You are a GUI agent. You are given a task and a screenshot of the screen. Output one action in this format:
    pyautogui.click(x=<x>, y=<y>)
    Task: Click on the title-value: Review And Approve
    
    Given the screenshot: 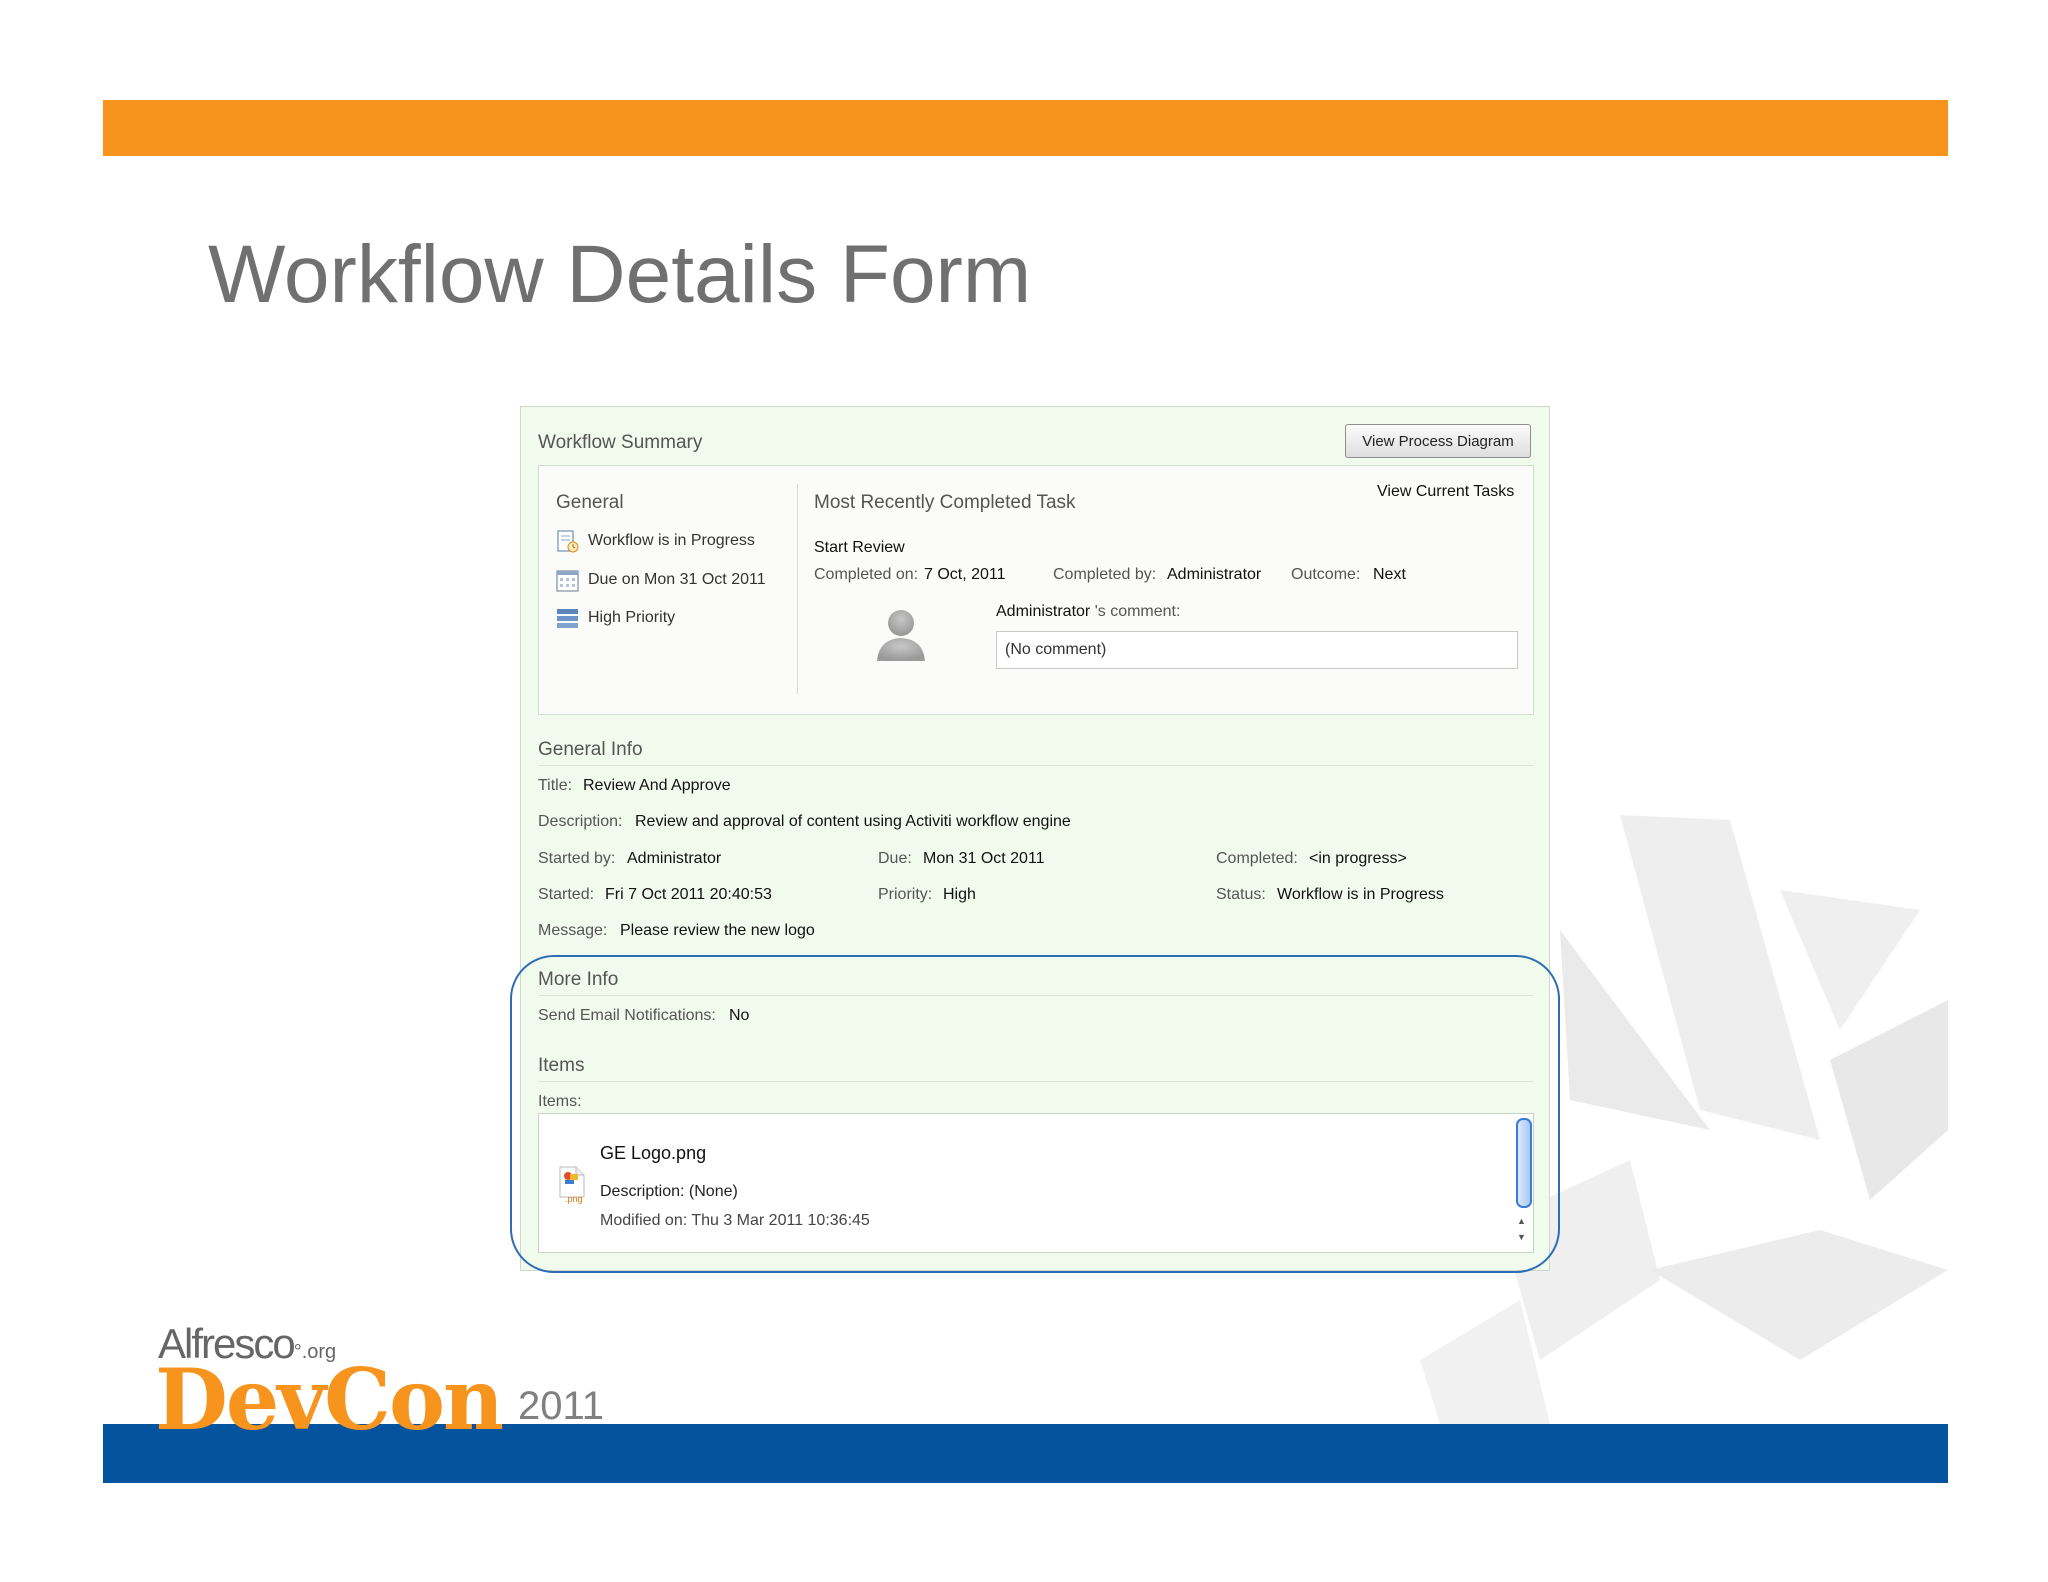 What is the action you would take?
    pyautogui.click(x=657, y=785)
    